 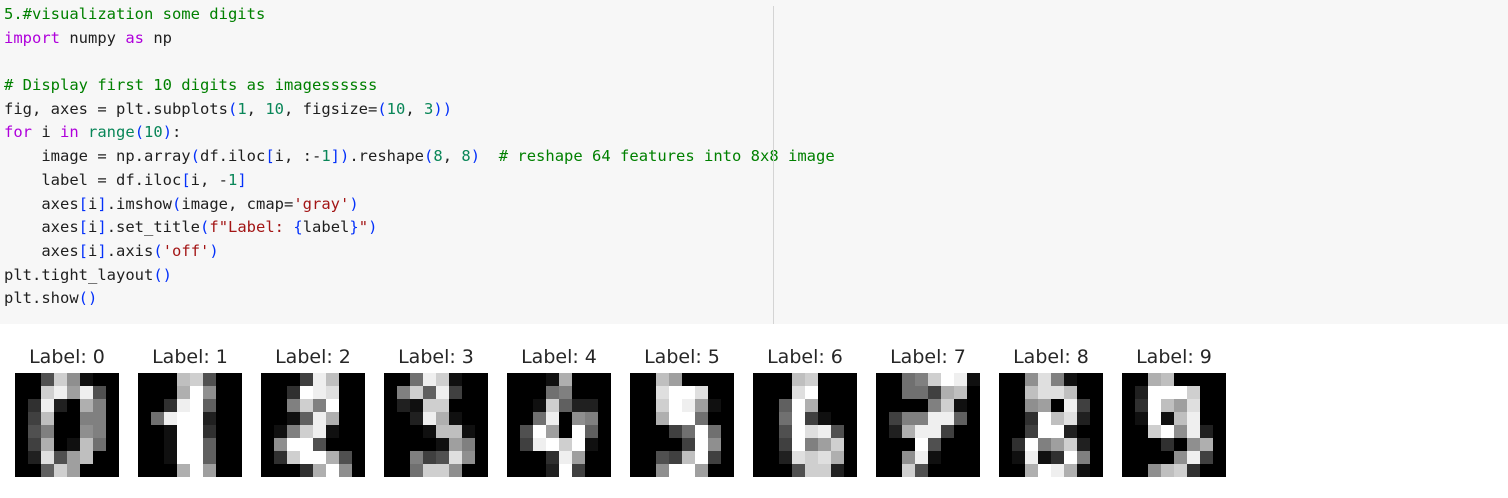 What do you see at coordinates (419, 181) in the screenshot?
I see `code-line: label = df.iloc[i, -1]` at bounding box center [419, 181].